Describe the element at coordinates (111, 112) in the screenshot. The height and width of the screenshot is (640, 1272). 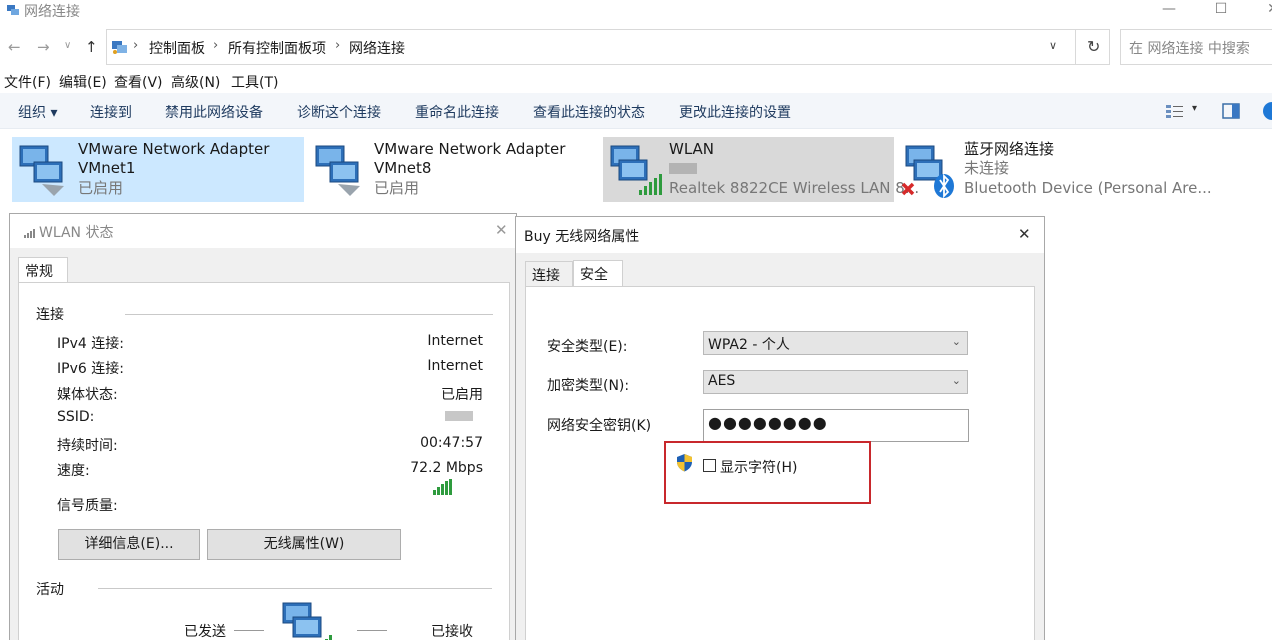
I see `connect-to-button: 连接到` at that location.